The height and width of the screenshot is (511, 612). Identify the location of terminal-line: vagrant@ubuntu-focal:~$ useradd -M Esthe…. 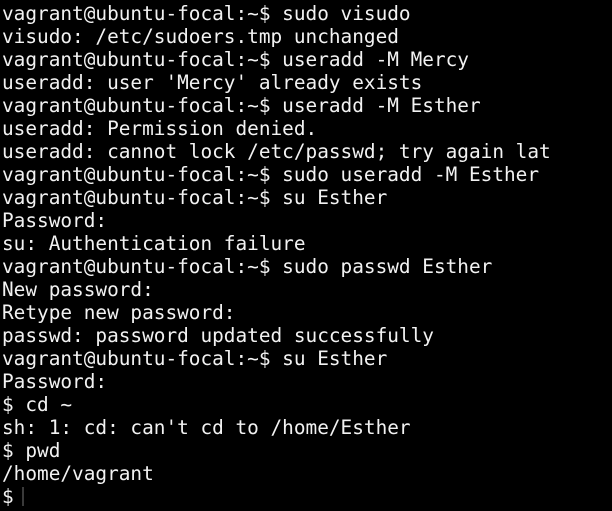
(241, 105).